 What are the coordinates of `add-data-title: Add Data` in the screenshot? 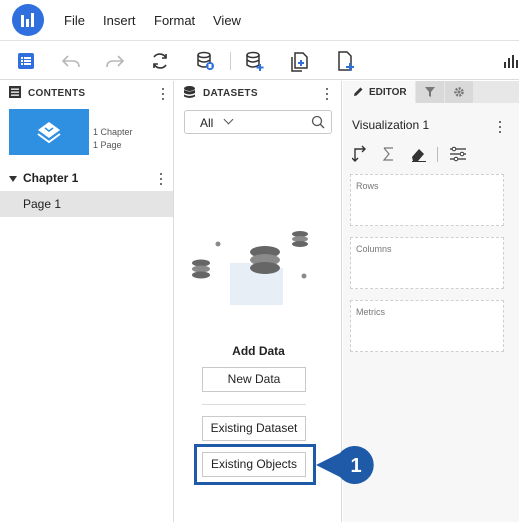 It's located at (258, 351).